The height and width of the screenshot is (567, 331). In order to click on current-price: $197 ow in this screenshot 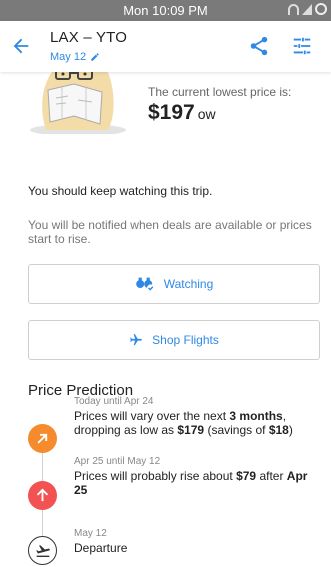, I will do `click(182, 113)`.